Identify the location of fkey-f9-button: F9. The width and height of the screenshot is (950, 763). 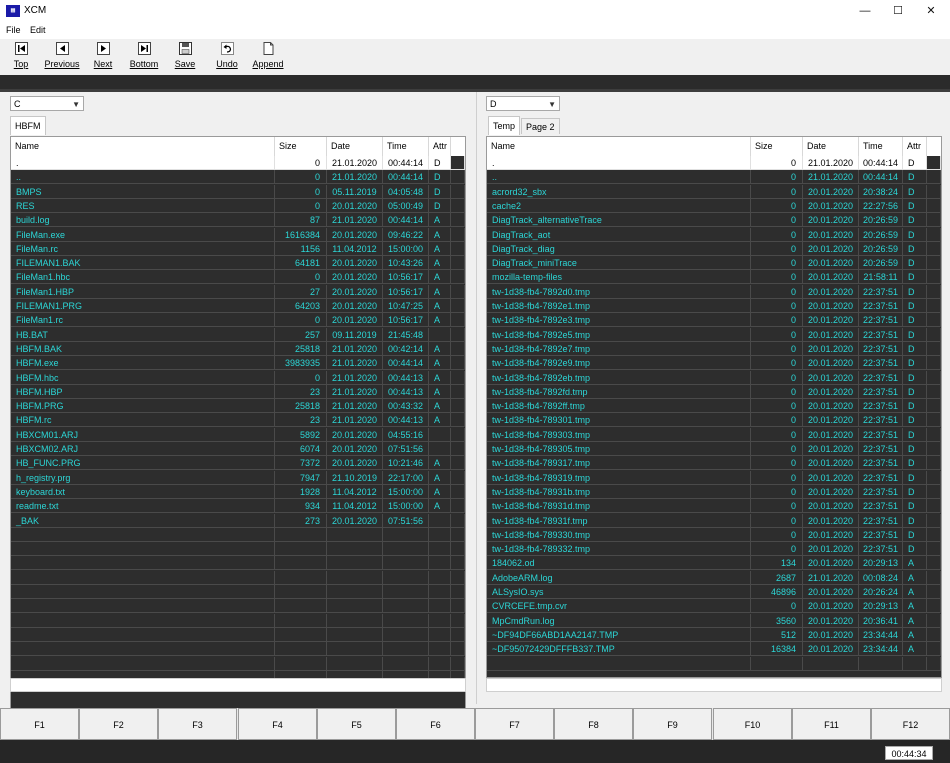
(672, 724).